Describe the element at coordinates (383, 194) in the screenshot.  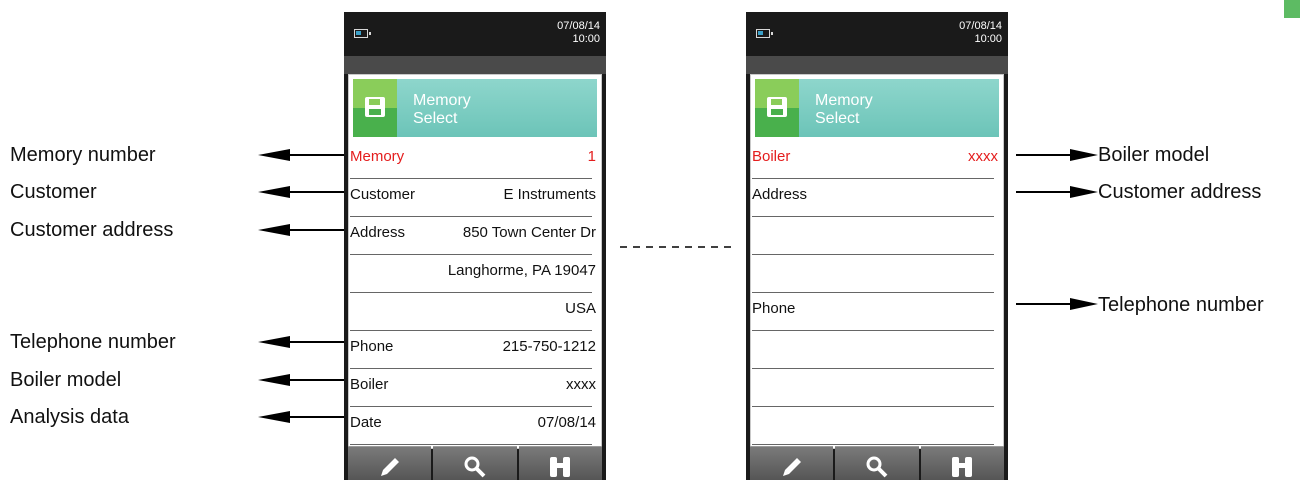
I see `row-label: Customer` at that location.